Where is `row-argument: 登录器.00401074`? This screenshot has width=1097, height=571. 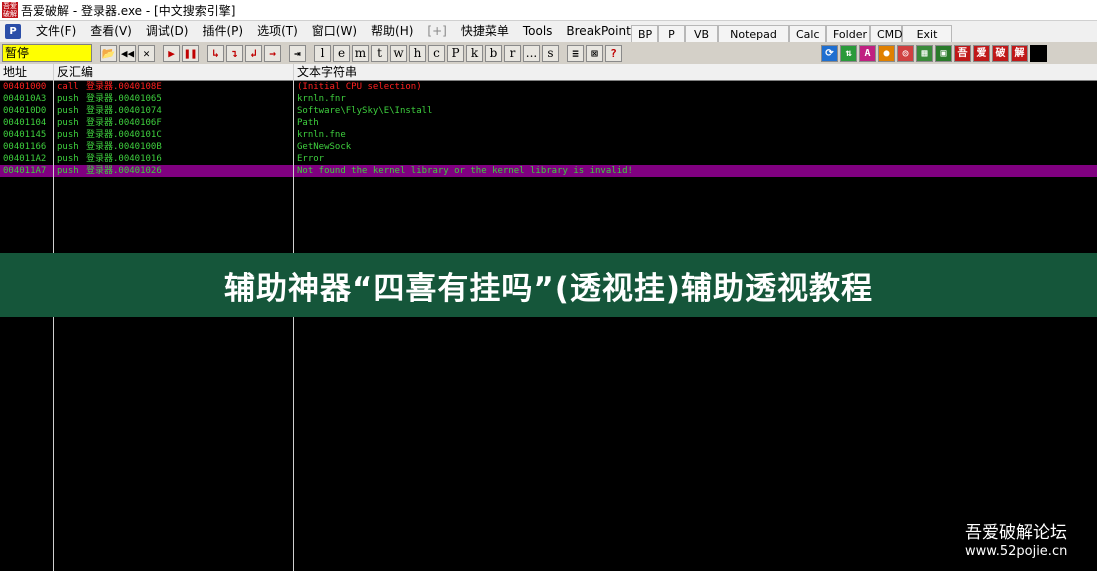 row-argument: 登录器.00401074 is located at coordinates (124, 111).